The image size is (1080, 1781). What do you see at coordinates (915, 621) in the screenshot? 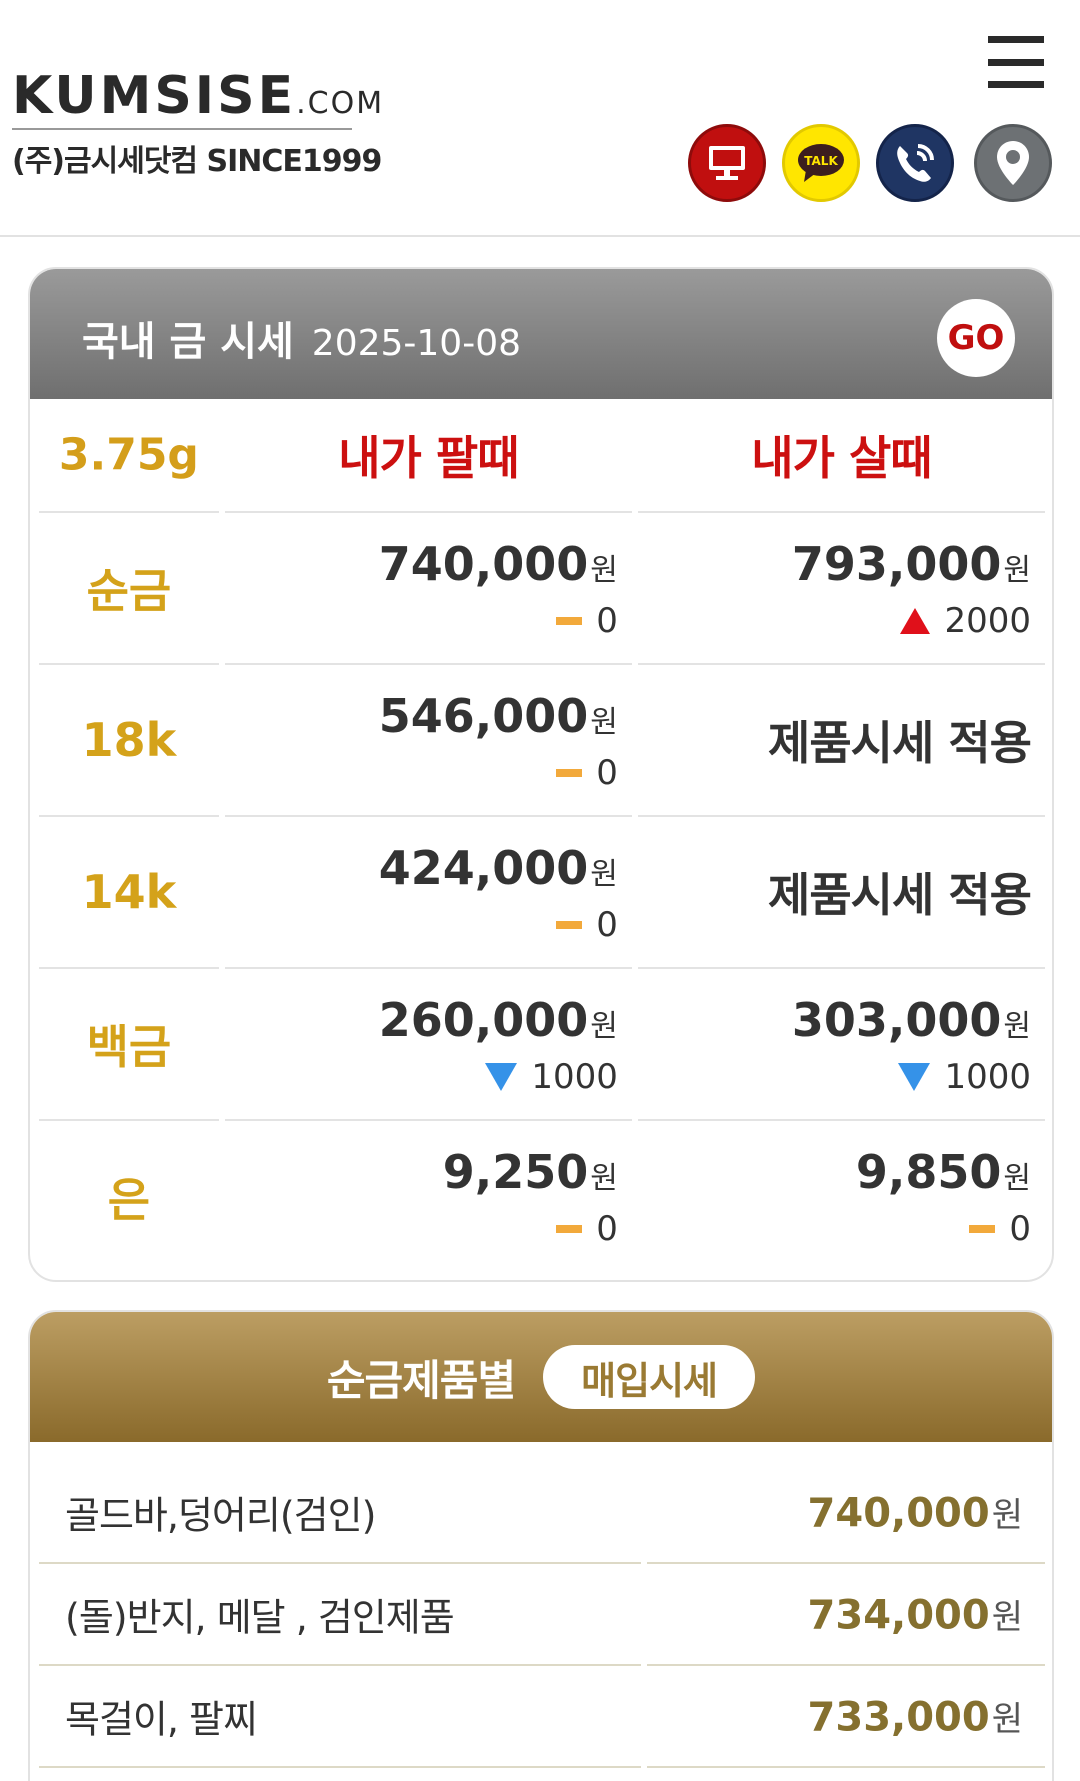
I see `up-triangle-icon` at bounding box center [915, 621].